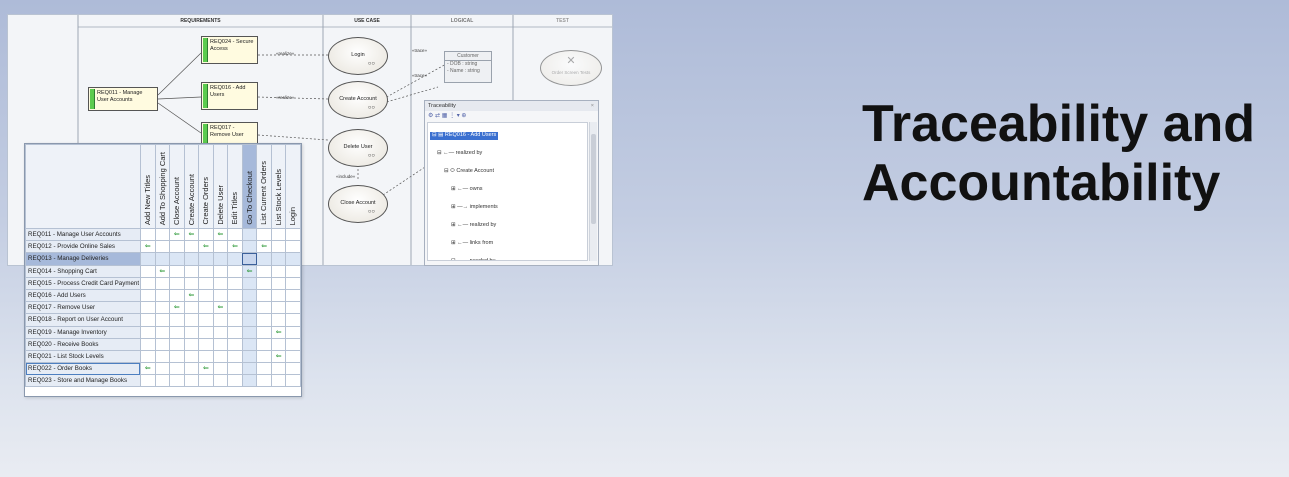 The width and height of the screenshot is (1289, 477). I want to click on matrix-row-label: REQ016 - Add Users, so click(83, 295).